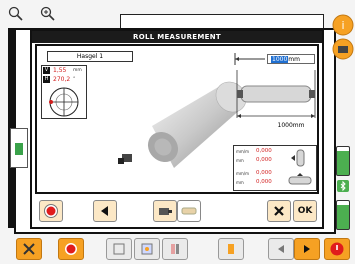 This screenshot has height=264, width=355. What do you see at coordinates (177, 37) in the screenshot?
I see `dialog-title: ROLL MEASUREMENT` at bounding box center [177, 37].